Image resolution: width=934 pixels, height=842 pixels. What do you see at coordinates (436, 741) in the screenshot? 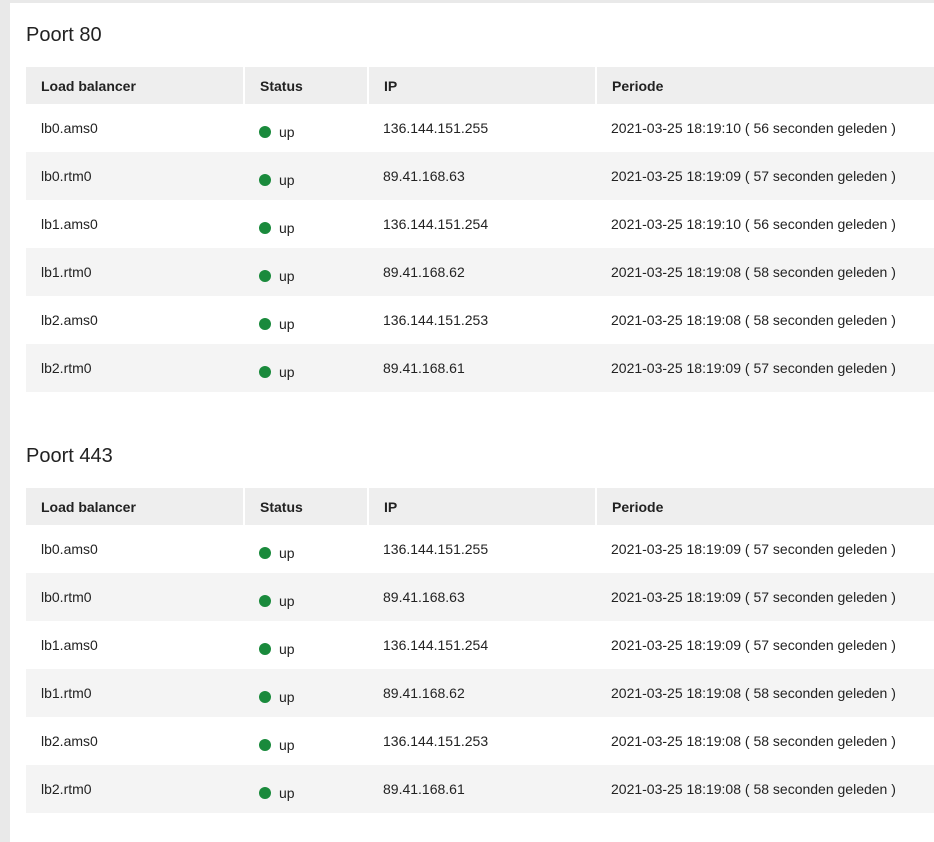
I see `ip-address: 136.144.151.253` at bounding box center [436, 741].